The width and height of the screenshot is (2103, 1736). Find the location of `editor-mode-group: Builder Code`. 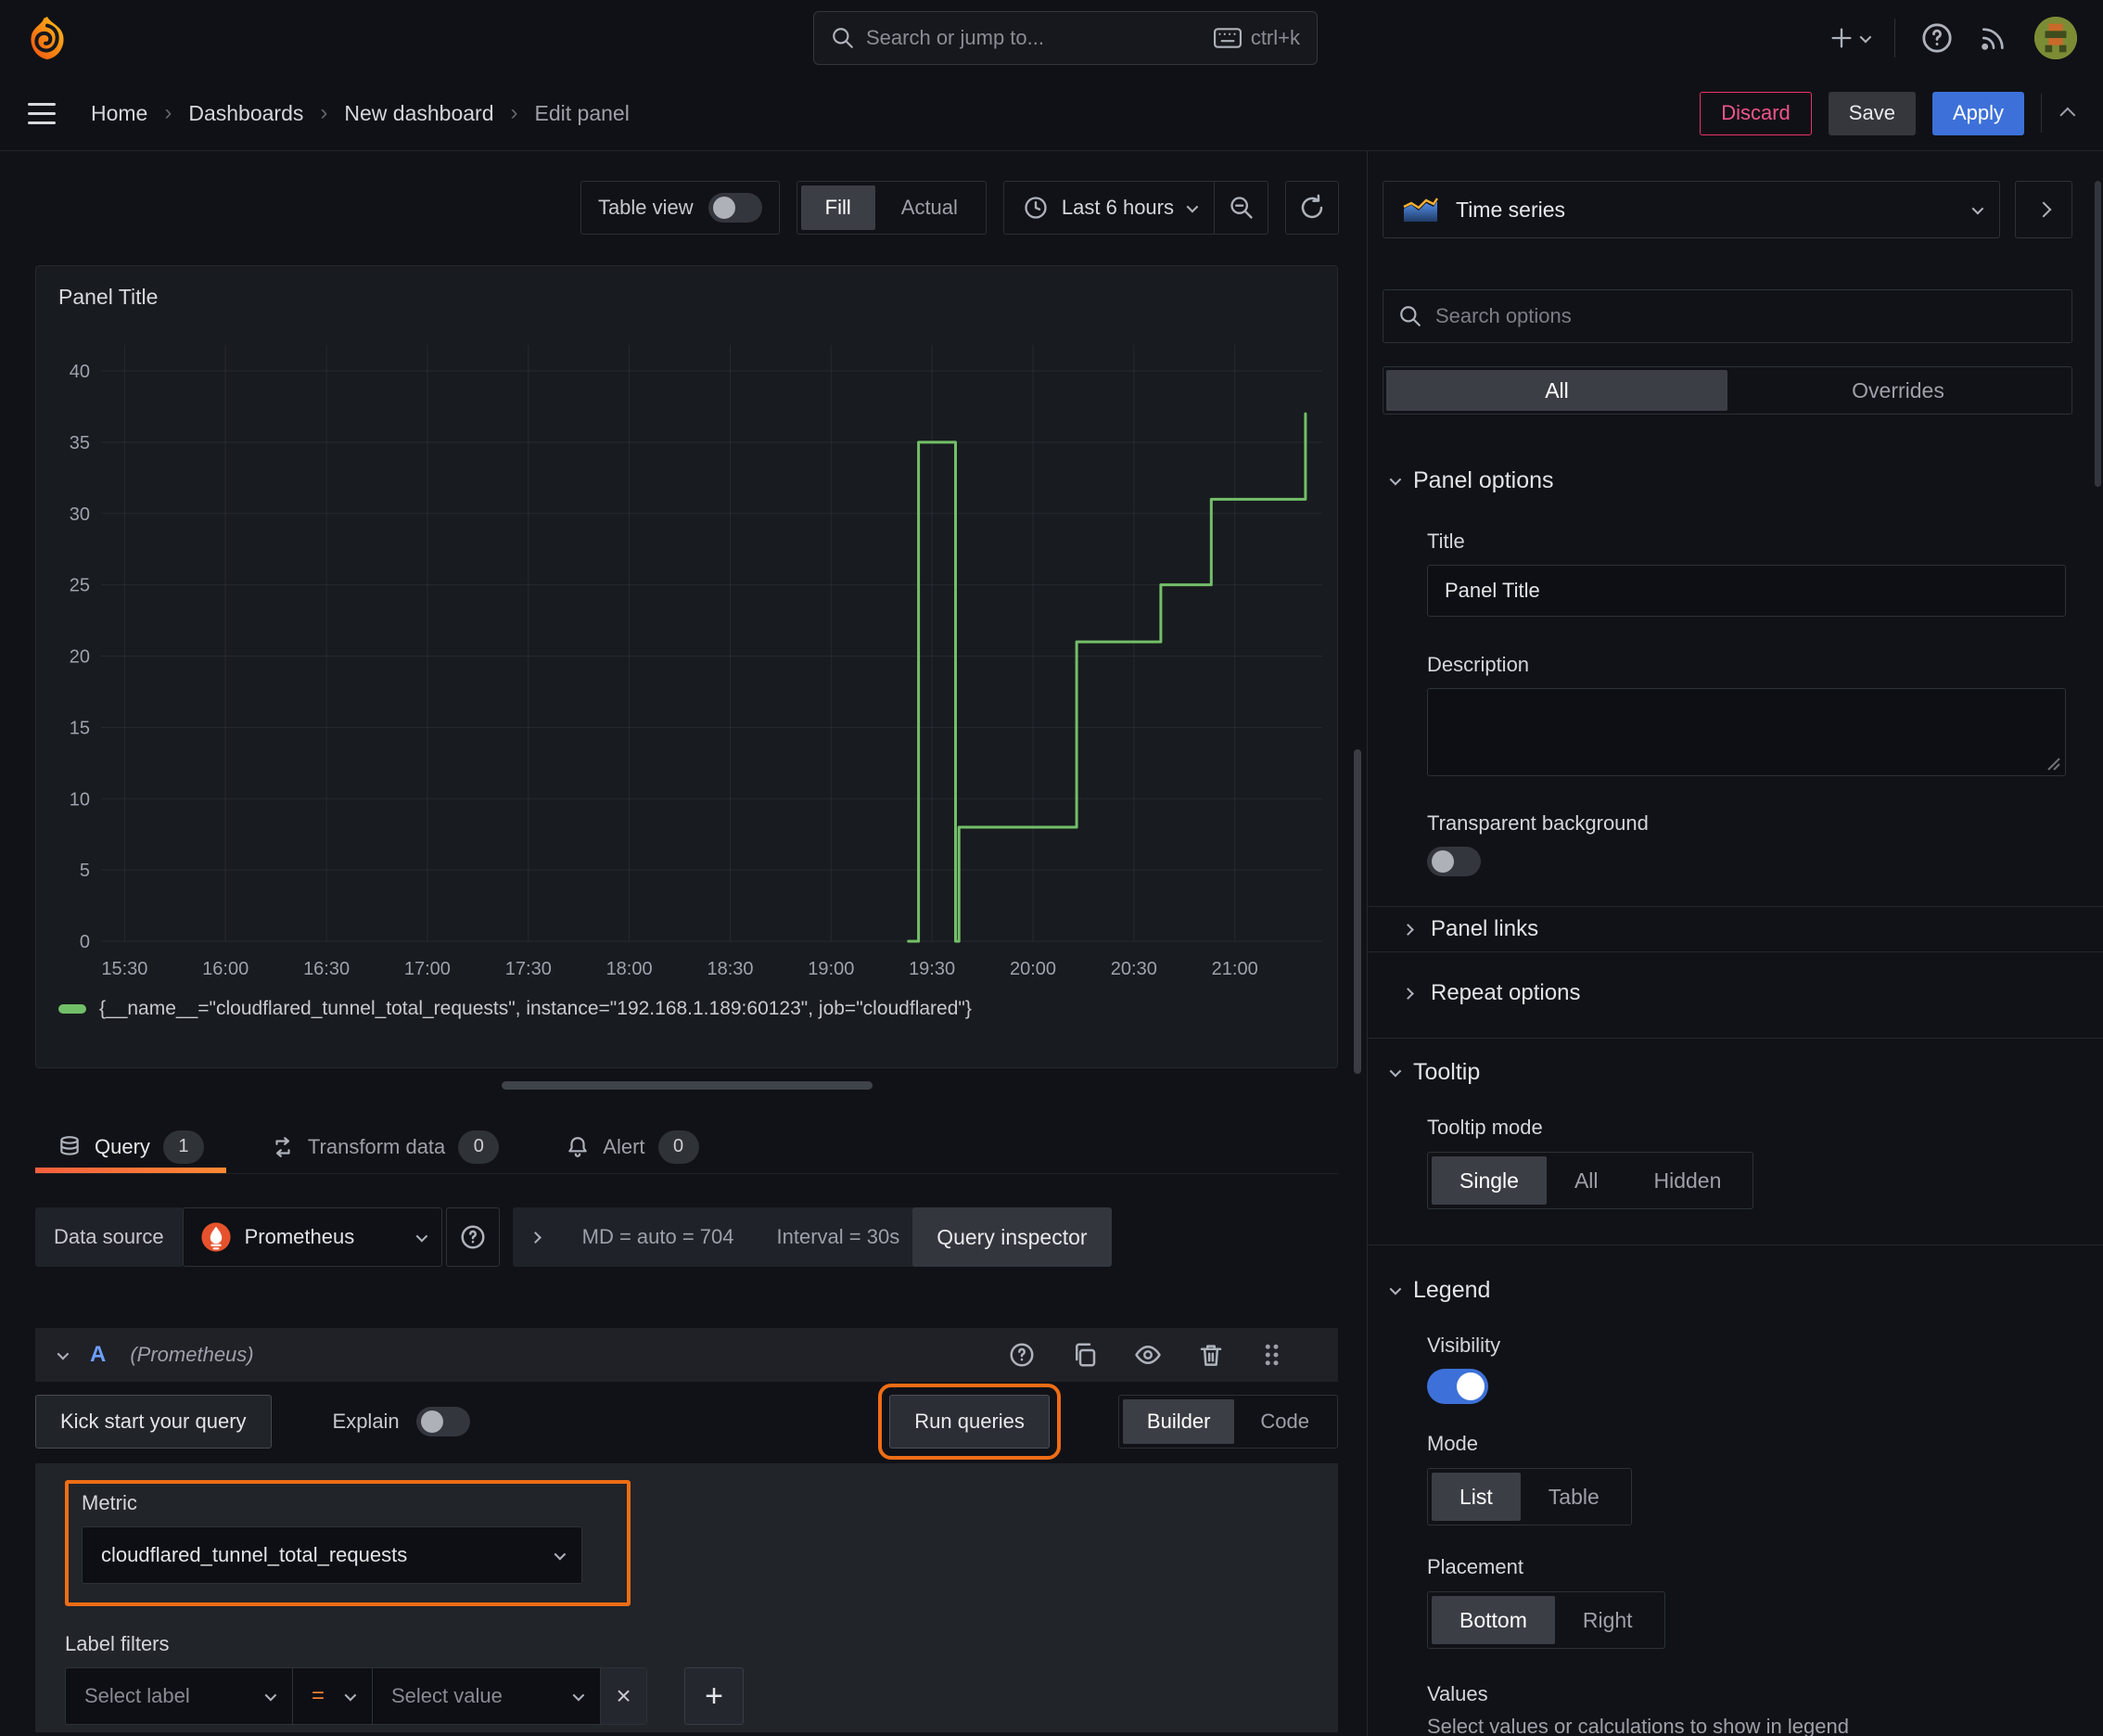

editor-mode-group: Builder Code is located at coordinates (1227, 1422).